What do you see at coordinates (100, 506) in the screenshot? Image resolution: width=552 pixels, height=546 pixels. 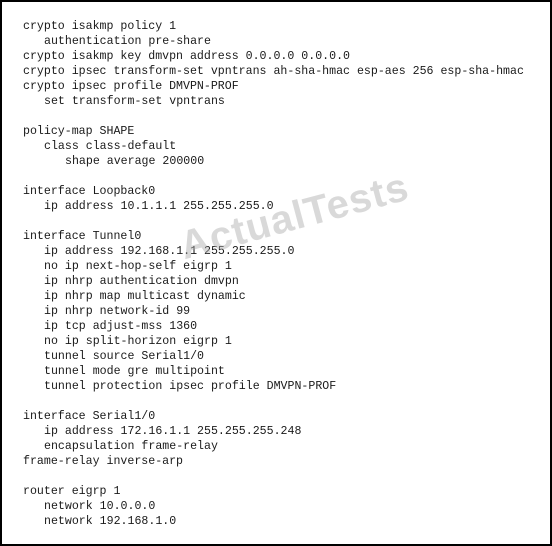 I see `config-line: network 10.0.0.0` at bounding box center [100, 506].